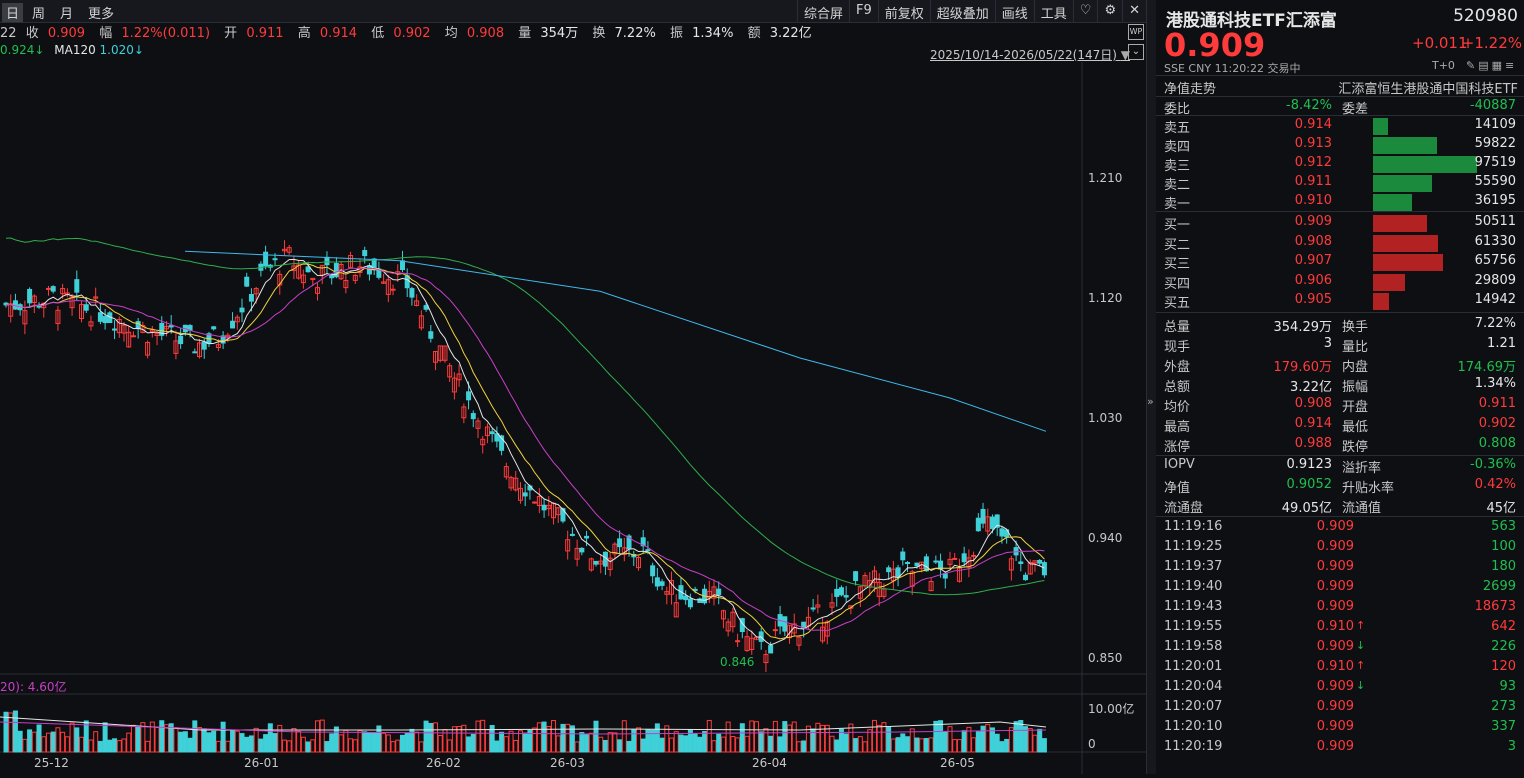 The width and height of the screenshot is (1524, 778). Describe the element at coordinates (790, 33) in the screenshot. I see `amount-value: 3.22亿` at that location.